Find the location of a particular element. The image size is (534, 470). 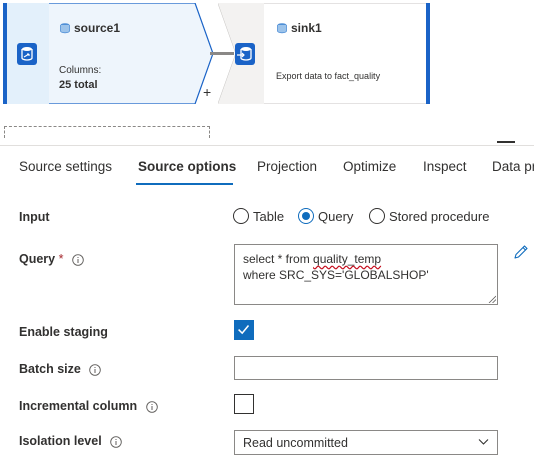

batch-size-input is located at coordinates (366, 368).